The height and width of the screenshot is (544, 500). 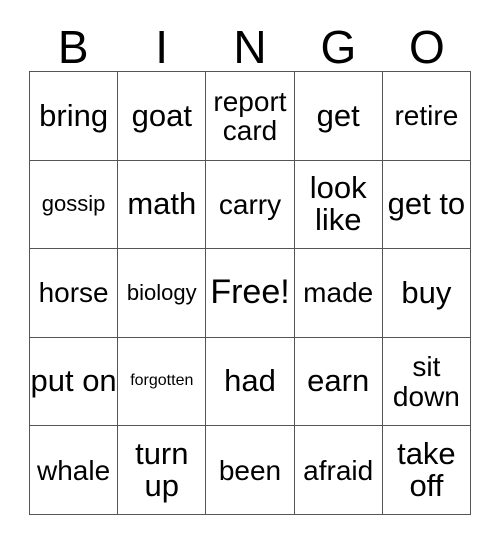 I want to click on bingo-cell-label: take off, so click(x=426, y=469).